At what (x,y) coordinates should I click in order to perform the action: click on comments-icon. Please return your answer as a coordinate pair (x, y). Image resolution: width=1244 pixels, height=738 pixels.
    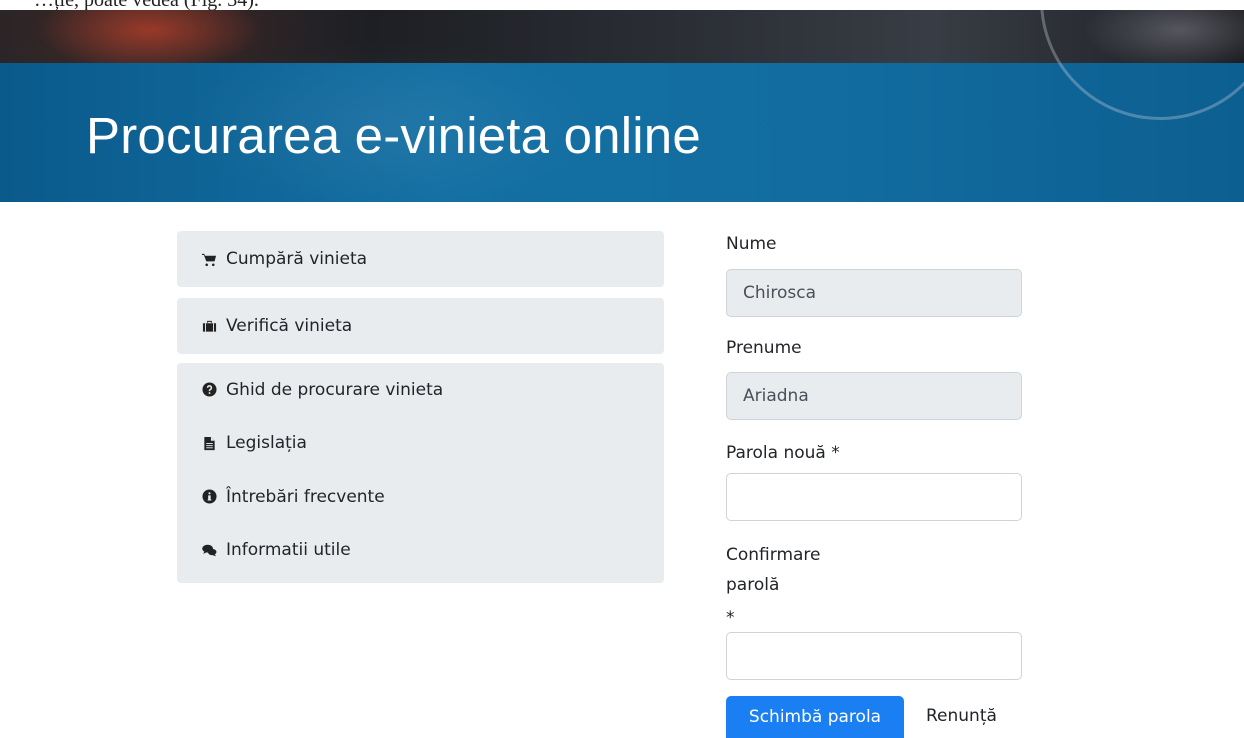
    Looking at the image, I should click on (209, 550).